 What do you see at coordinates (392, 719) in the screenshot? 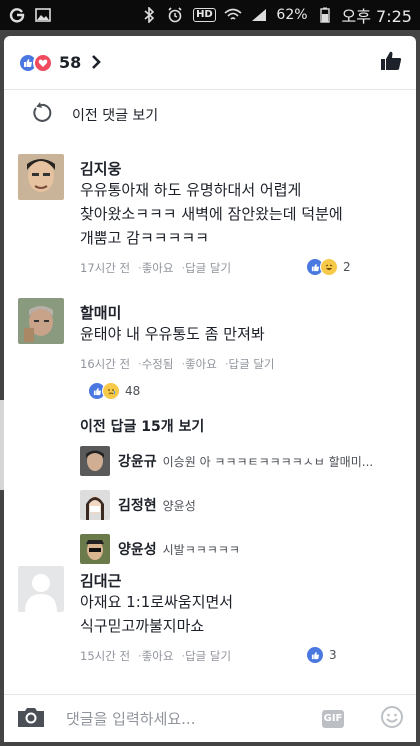
I see `emoji-icon` at bounding box center [392, 719].